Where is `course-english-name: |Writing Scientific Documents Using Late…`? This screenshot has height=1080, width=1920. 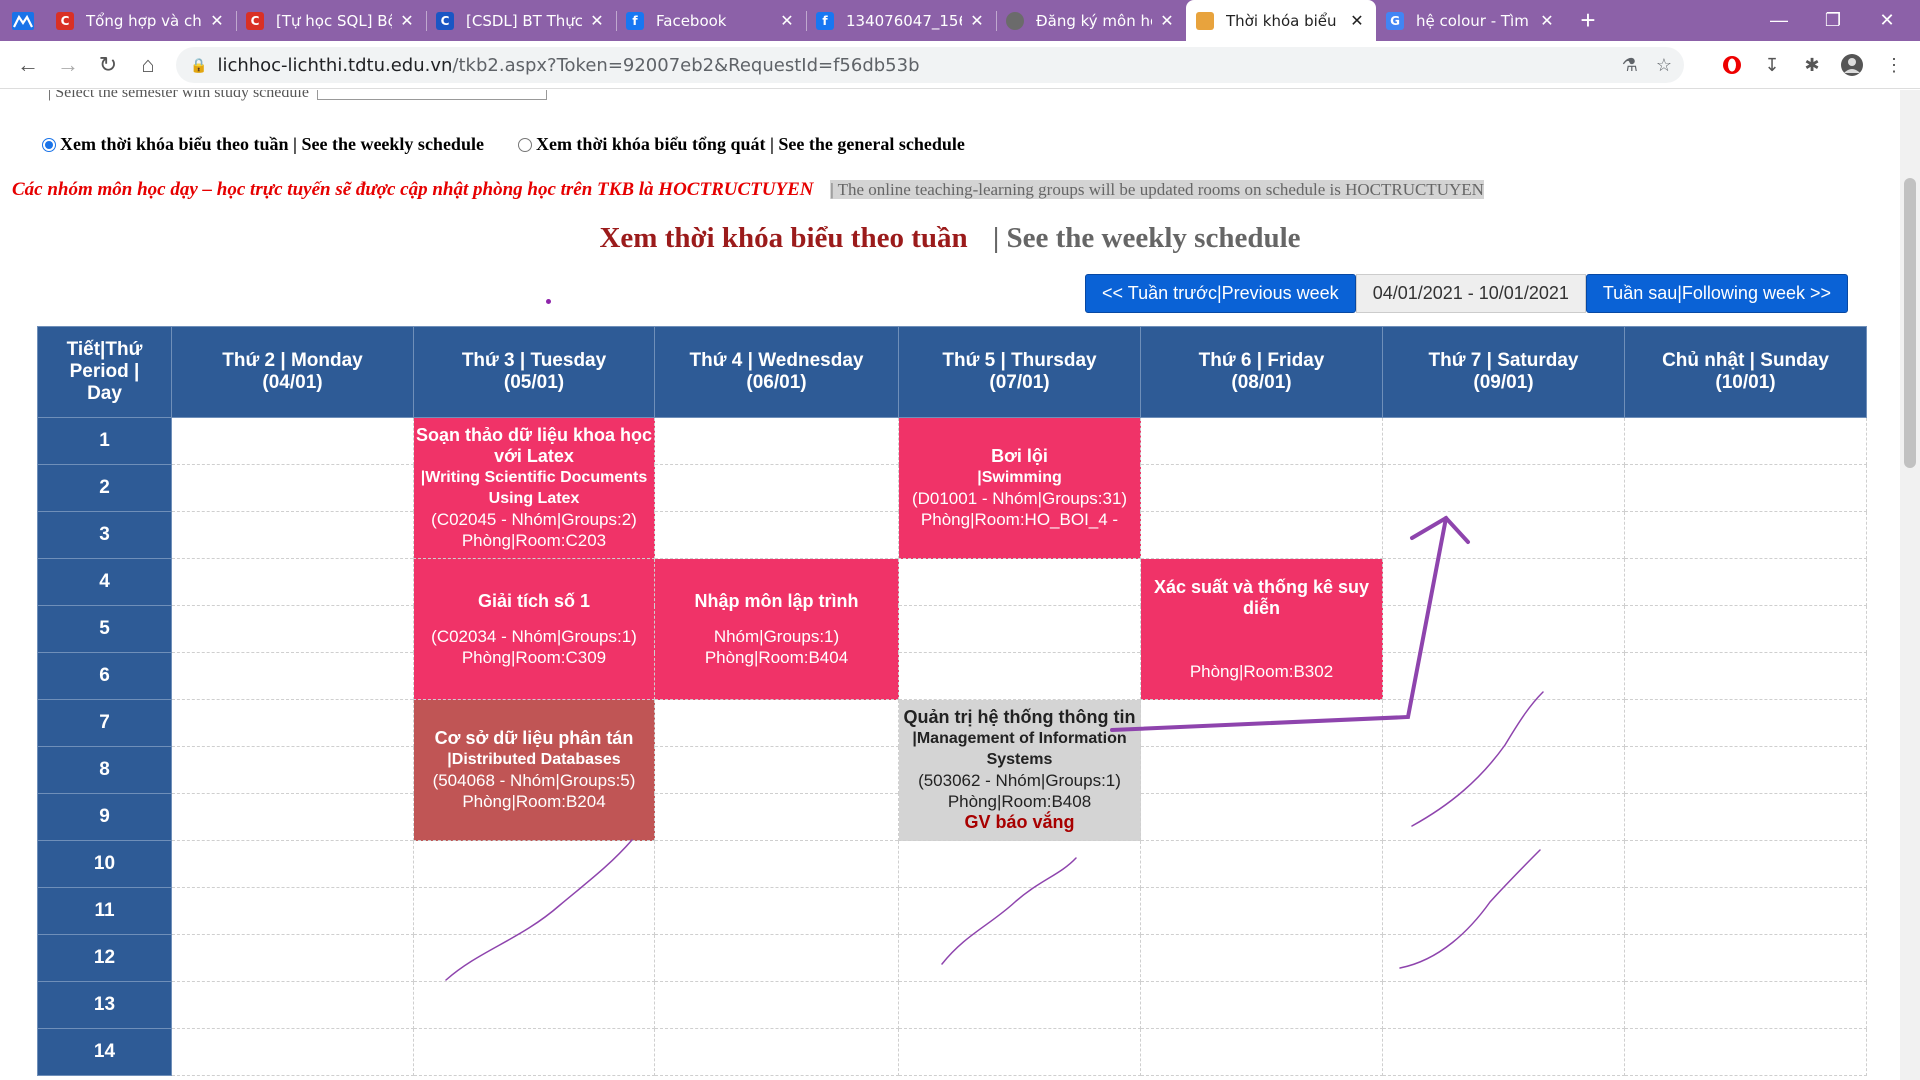 course-english-name: |Writing Scientific Documents Using Late… is located at coordinates (534, 488).